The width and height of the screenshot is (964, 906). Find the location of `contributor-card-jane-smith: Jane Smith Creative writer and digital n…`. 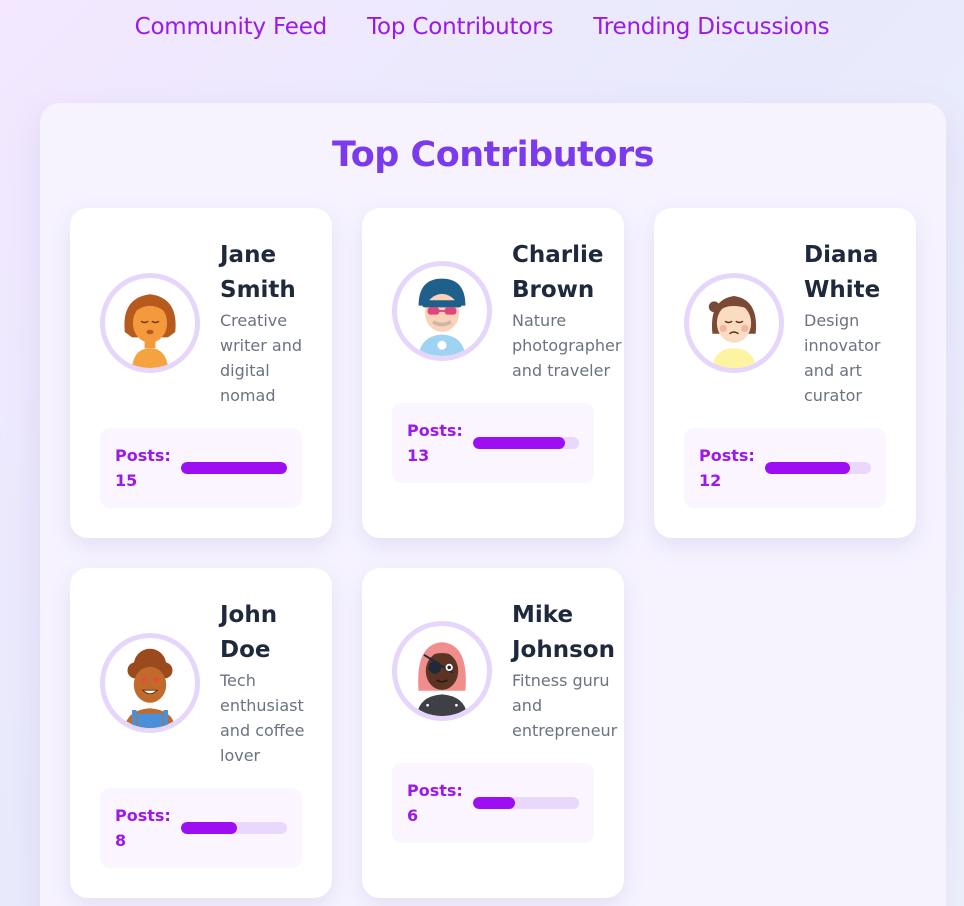

contributor-card-jane-smith: Jane Smith Creative writer and digital n… is located at coordinates (201, 373).